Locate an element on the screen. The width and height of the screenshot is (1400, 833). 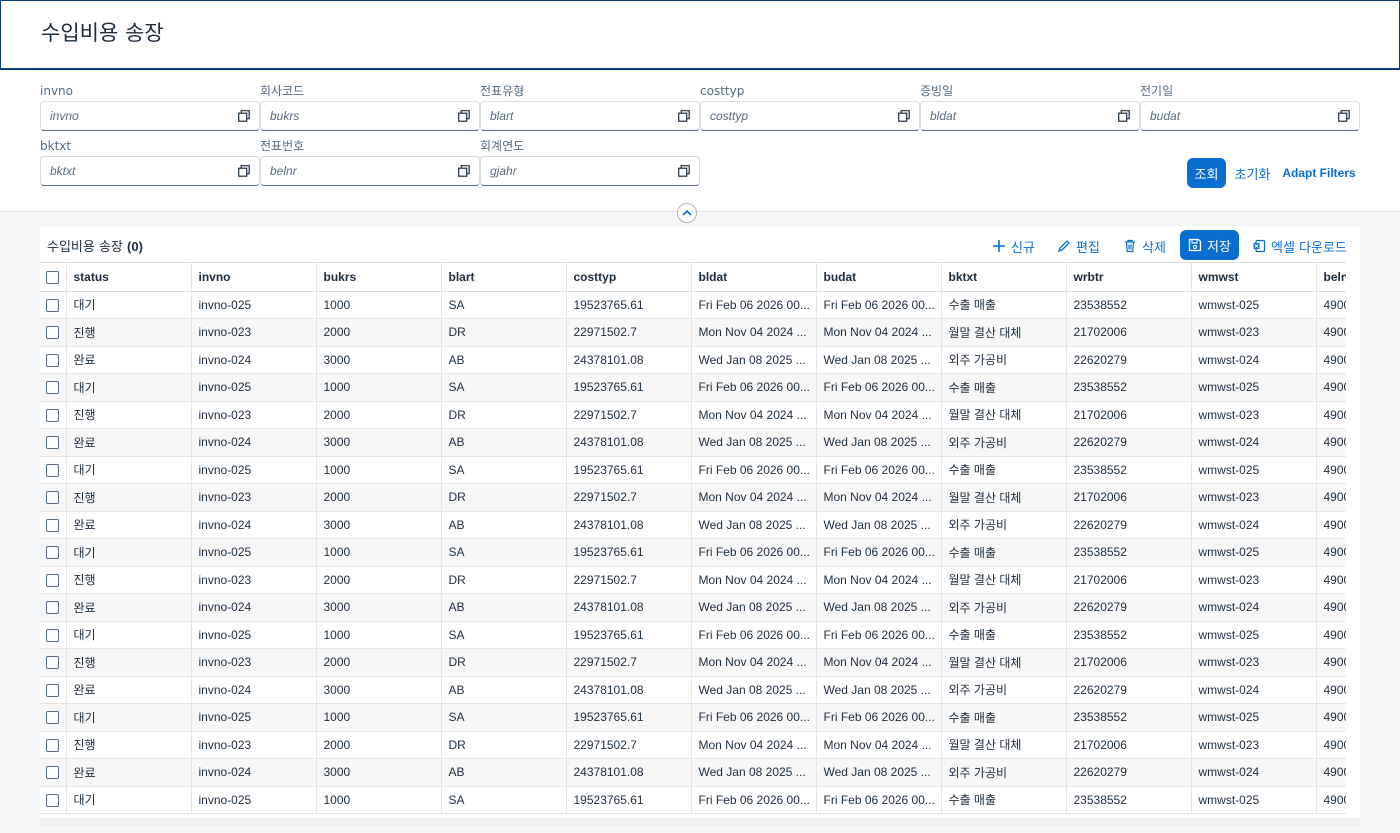
column-header-bukrs: bukrs is located at coordinates (379, 277).